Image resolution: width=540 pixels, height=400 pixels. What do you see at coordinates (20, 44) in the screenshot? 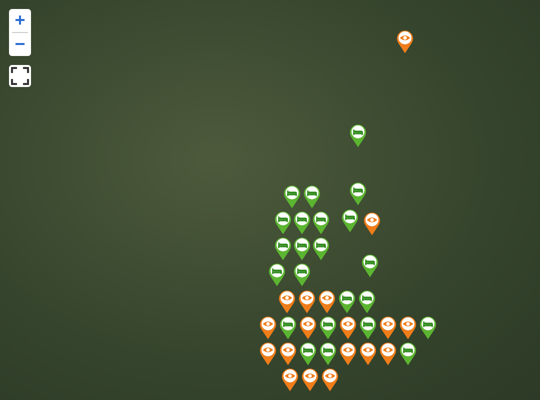
I see `zoom-out-button: −` at bounding box center [20, 44].